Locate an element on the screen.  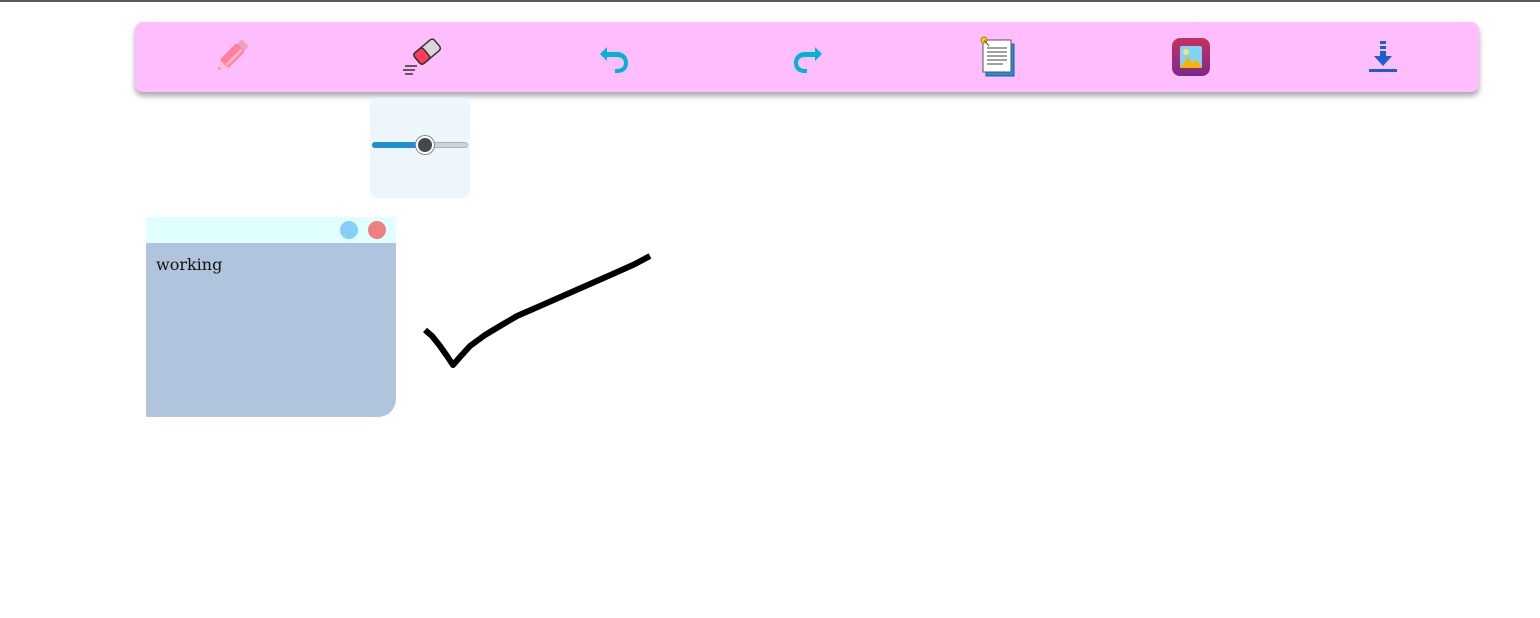
eraser-icon is located at coordinates (422, 56).